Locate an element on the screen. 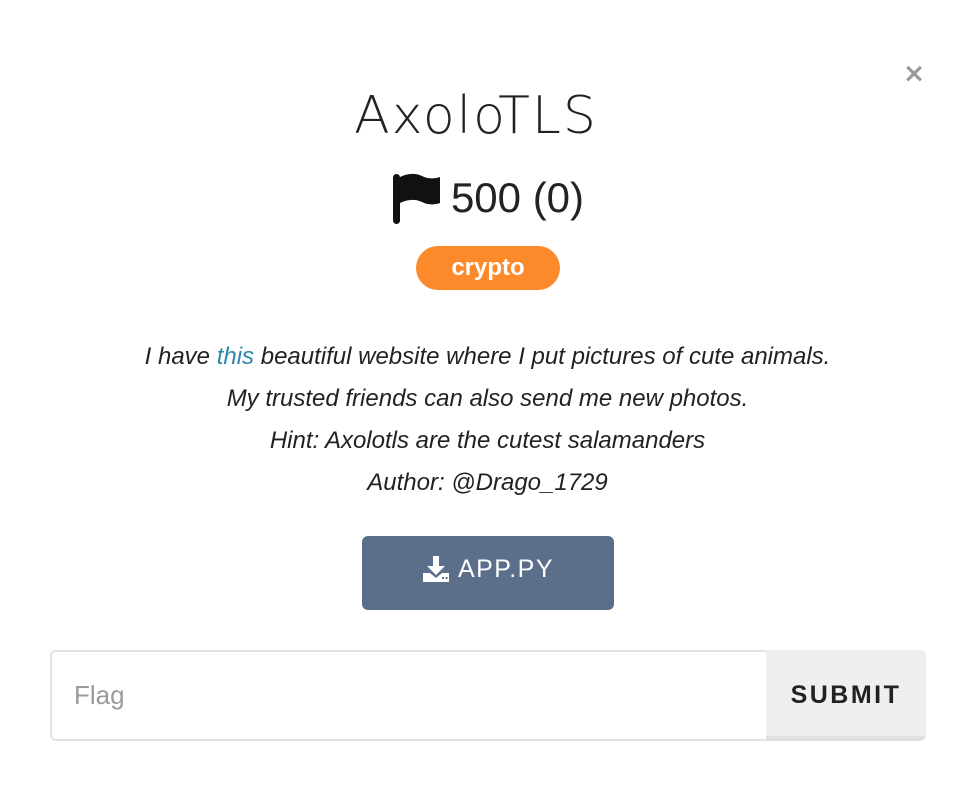 This screenshot has height=810, width=980. points-row: 500 (0) is located at coordinates (487, 198).